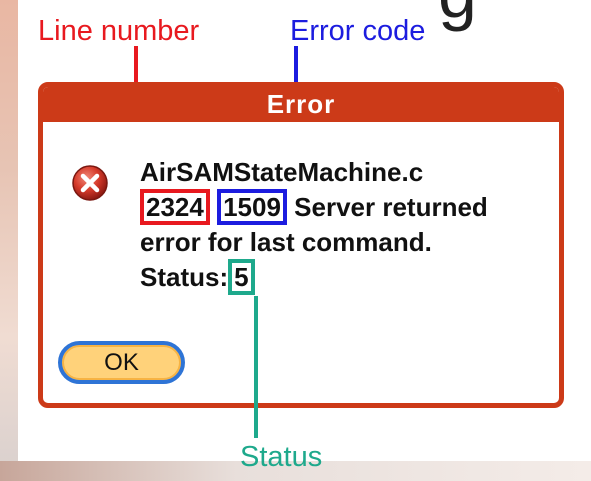 This screenshot has height=481, width=591. I want to click on dialog-title: Error, so click(301, 104).